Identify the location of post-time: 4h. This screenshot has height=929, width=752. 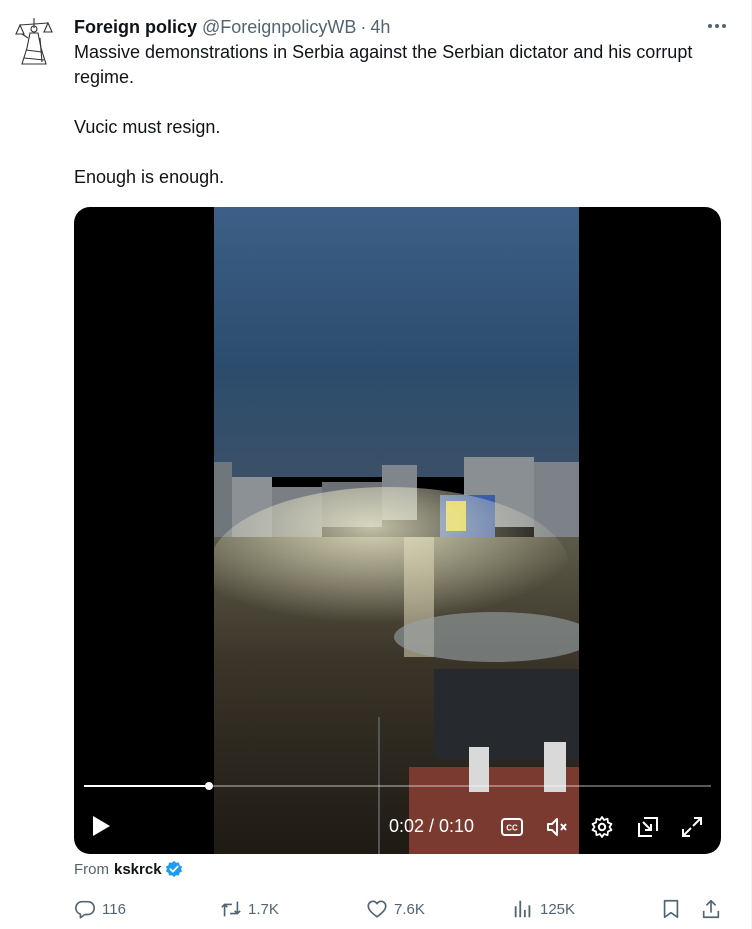
(380, 27).